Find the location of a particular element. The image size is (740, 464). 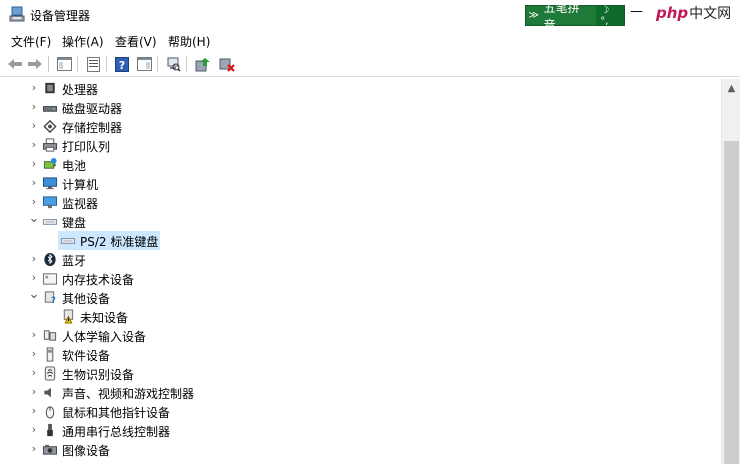

tree-item-label: 键盘 is located at coordinates (74, 223).